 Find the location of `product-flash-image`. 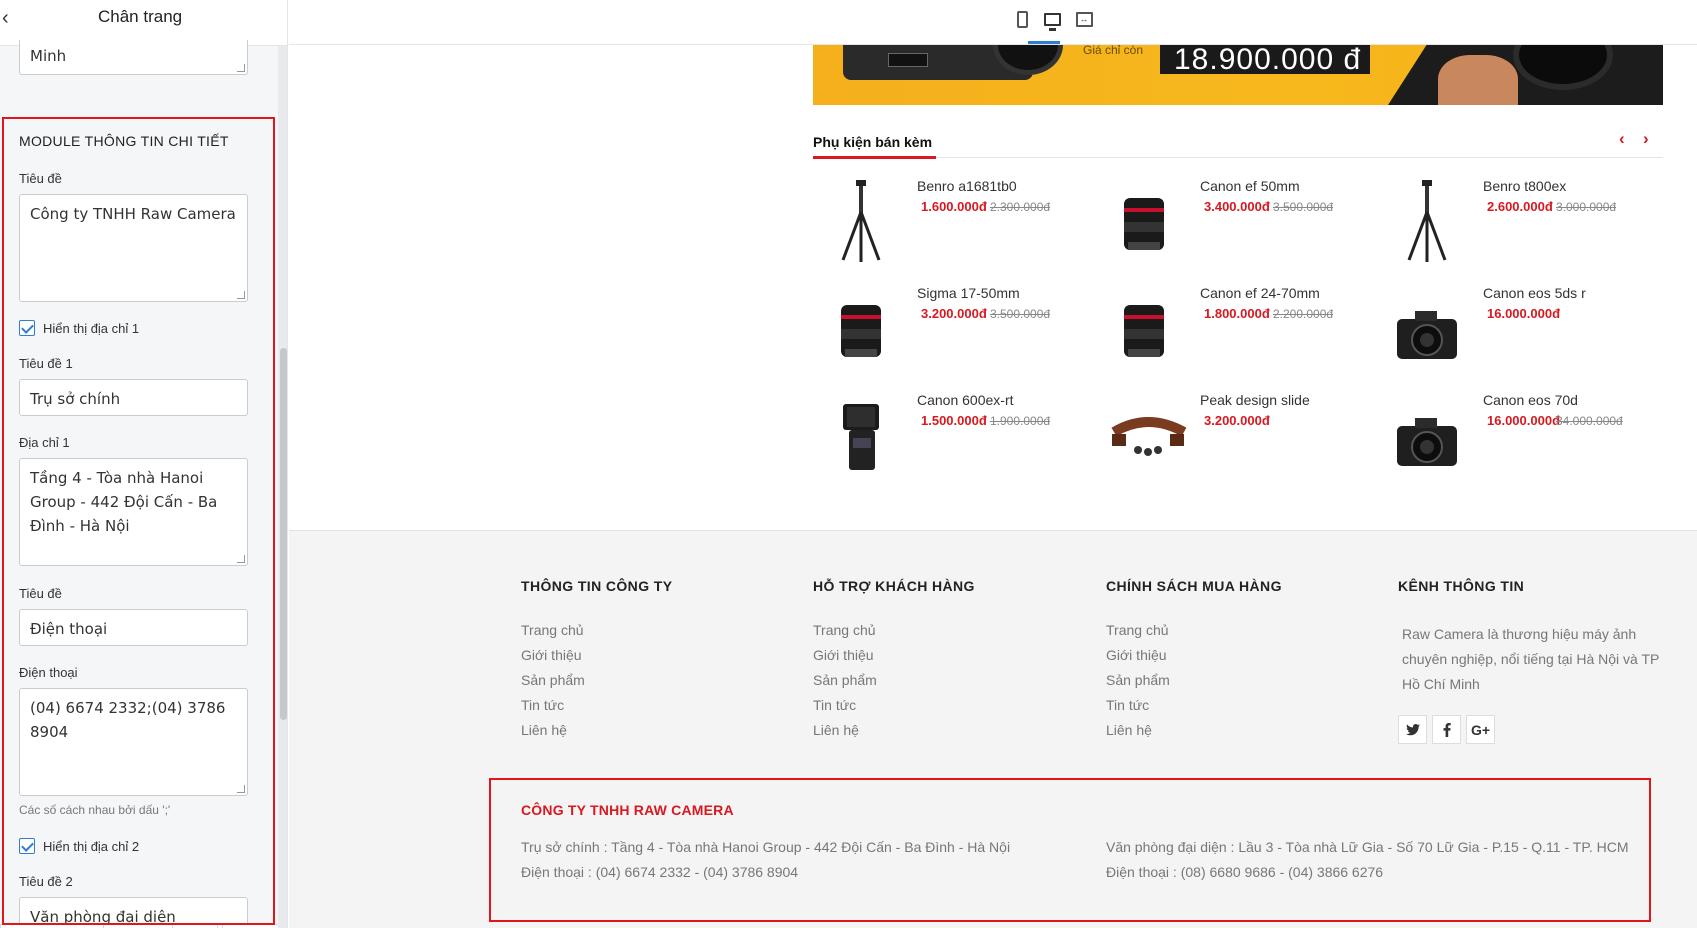

product-flash-image is located at coordinates (860, 434).